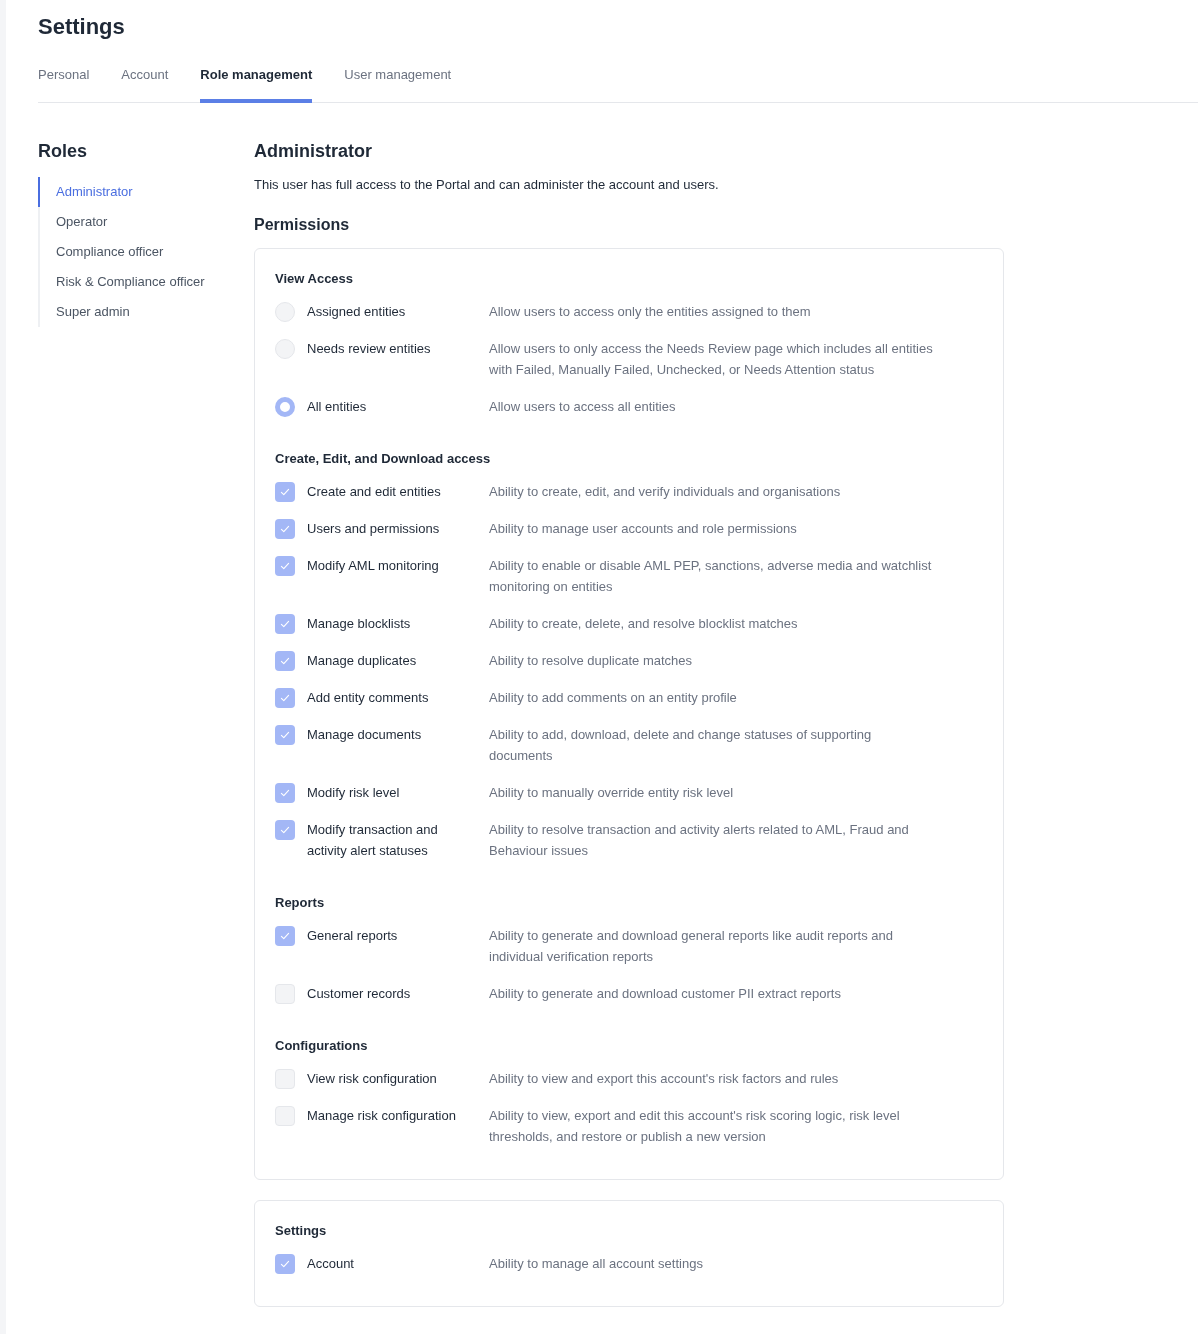 The image size is (1198, 1334). I want to click on permission-label: View risk configuration, so click(372, 1079).